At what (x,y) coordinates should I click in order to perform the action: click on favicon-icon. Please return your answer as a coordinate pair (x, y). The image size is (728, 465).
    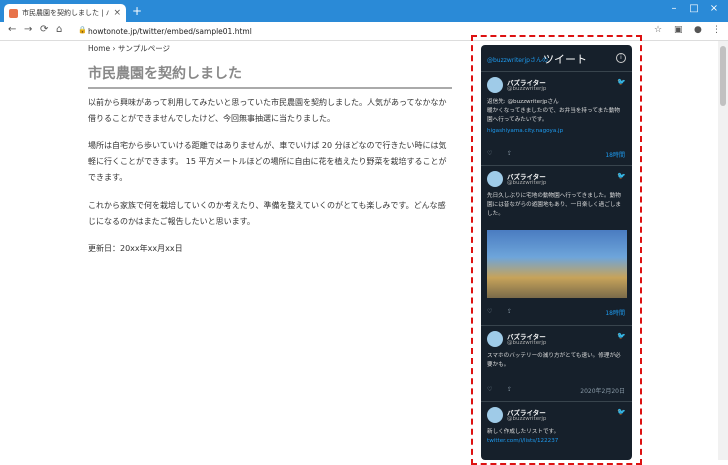
    Looking at the image, I should click on (13, 13).